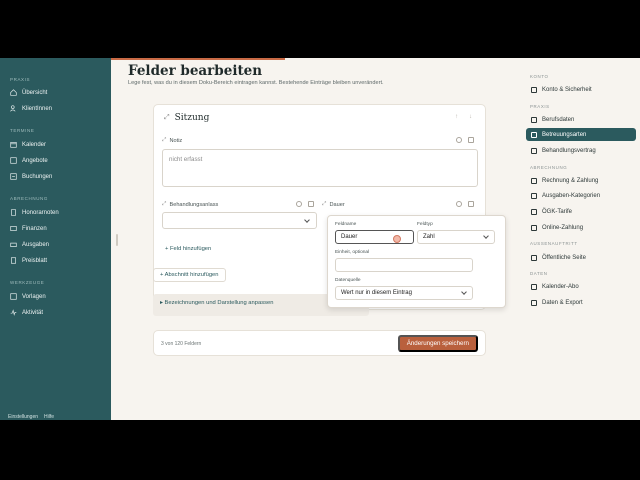 This screenshot has width=640, height=480. What do you see at coordinates (13, 160) in the screenshot?
I see `list-icon` at bounding box center [13, 160].